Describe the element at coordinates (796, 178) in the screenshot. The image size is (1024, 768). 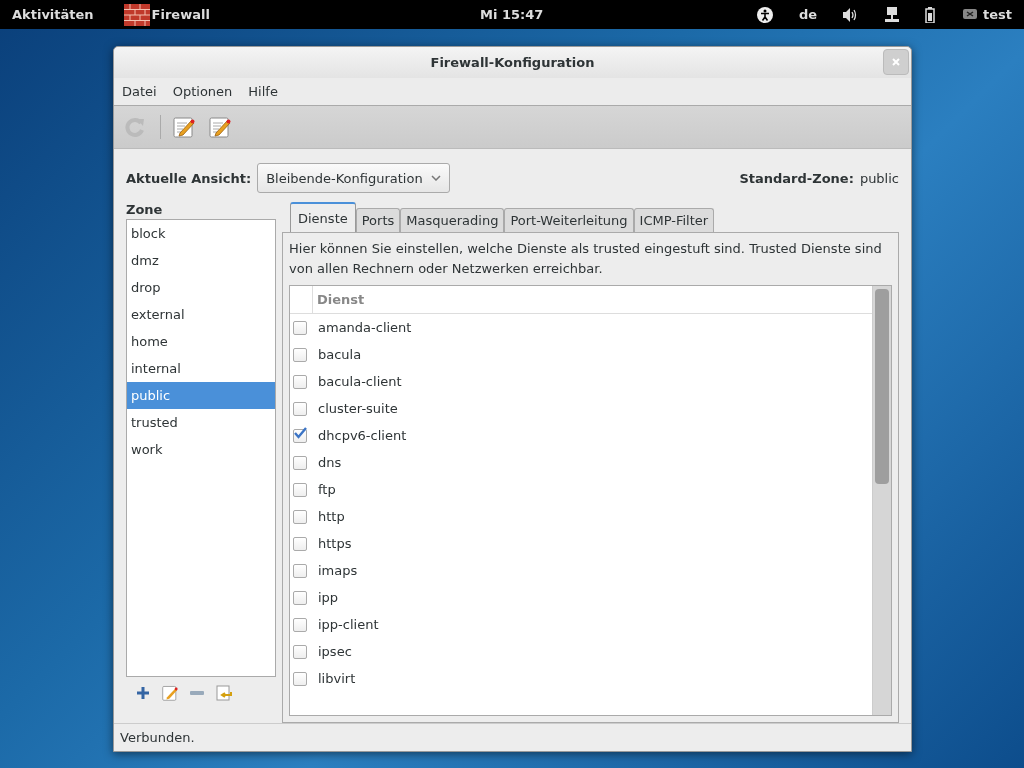
I see `default-zone-label: Standard-Zone:` at that location.